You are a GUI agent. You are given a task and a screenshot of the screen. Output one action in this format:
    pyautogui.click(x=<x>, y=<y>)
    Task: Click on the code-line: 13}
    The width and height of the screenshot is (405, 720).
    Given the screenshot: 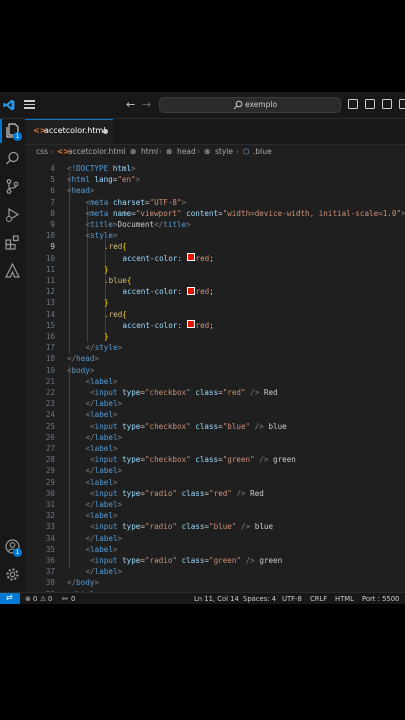 What is the action you would take?
    pyautogui.click(x=215, y=302)
    